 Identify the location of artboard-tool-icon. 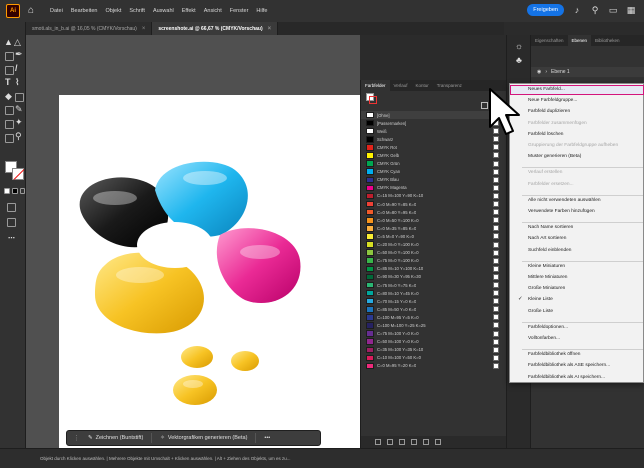
(9, 138).